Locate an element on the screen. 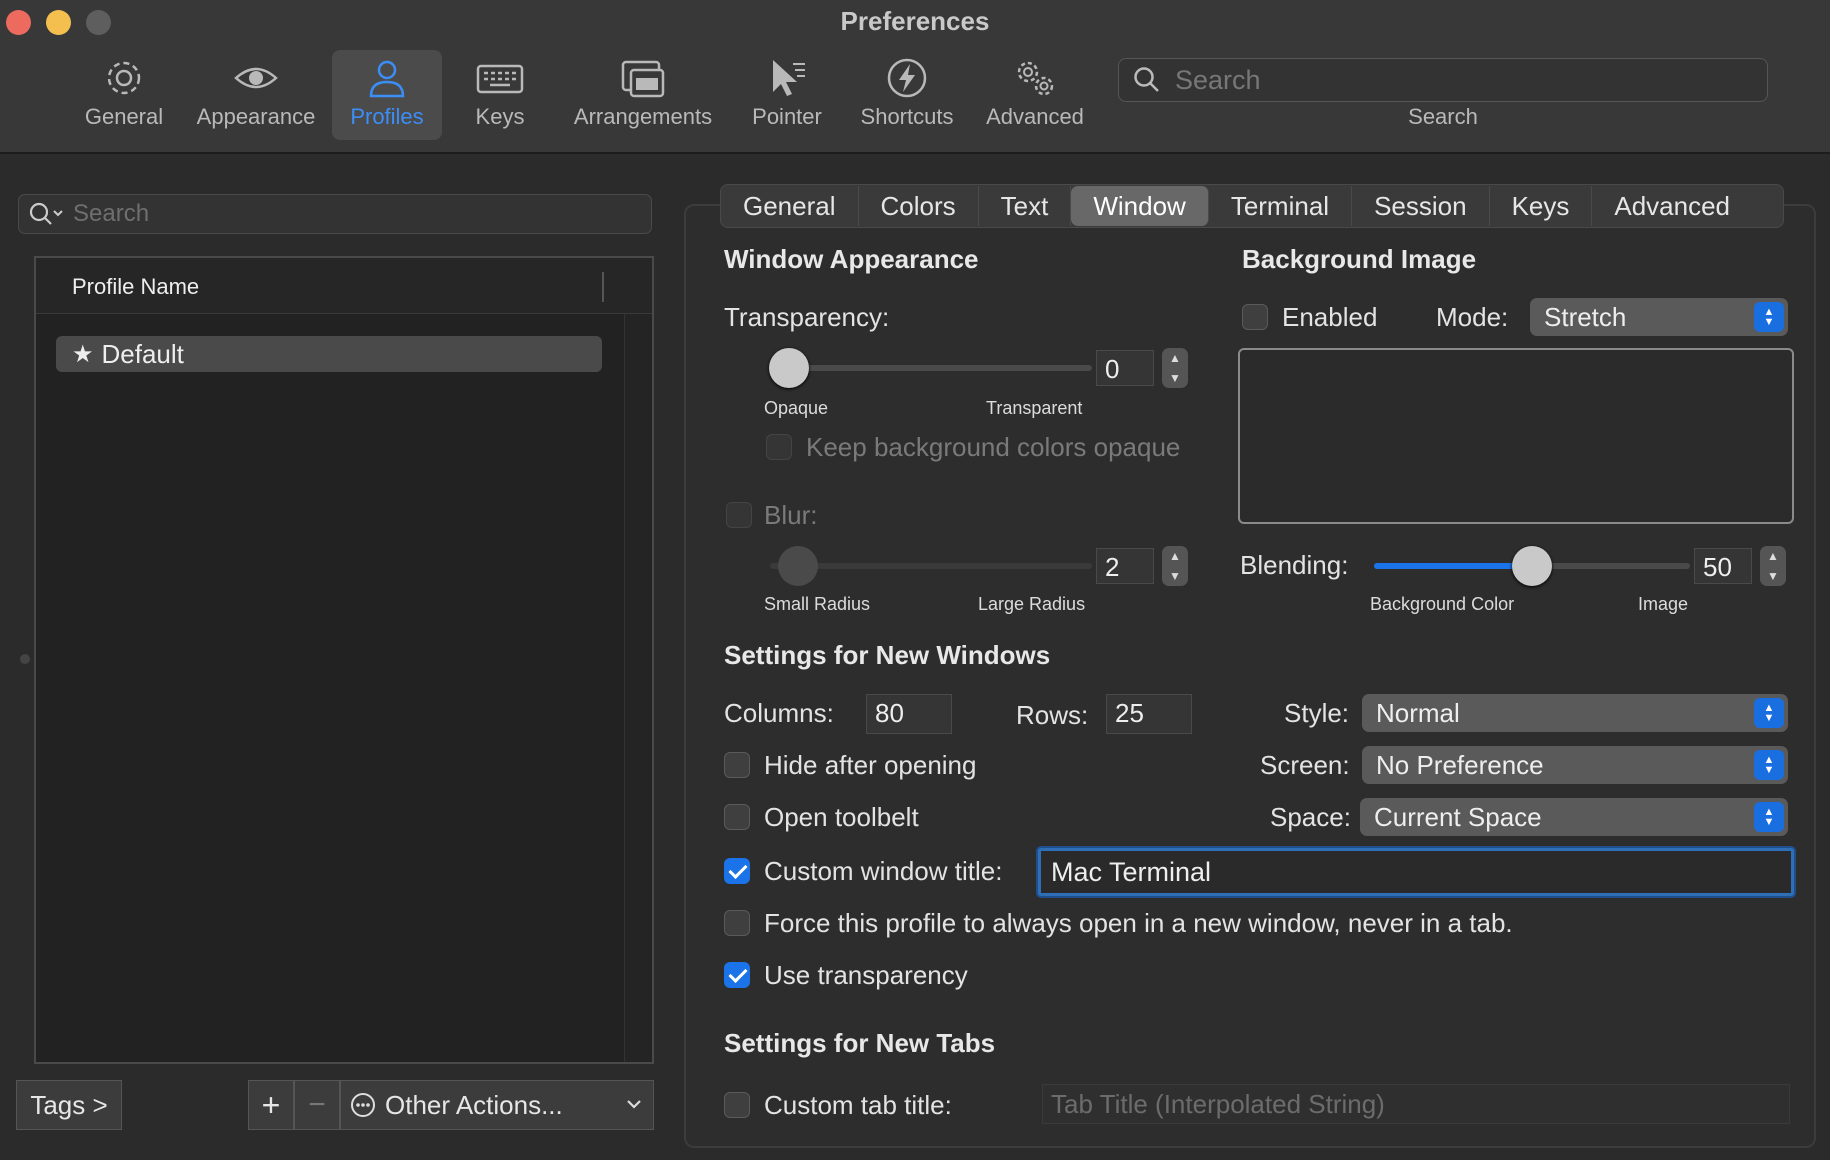  profile-search is located at coordinates (335, 214).